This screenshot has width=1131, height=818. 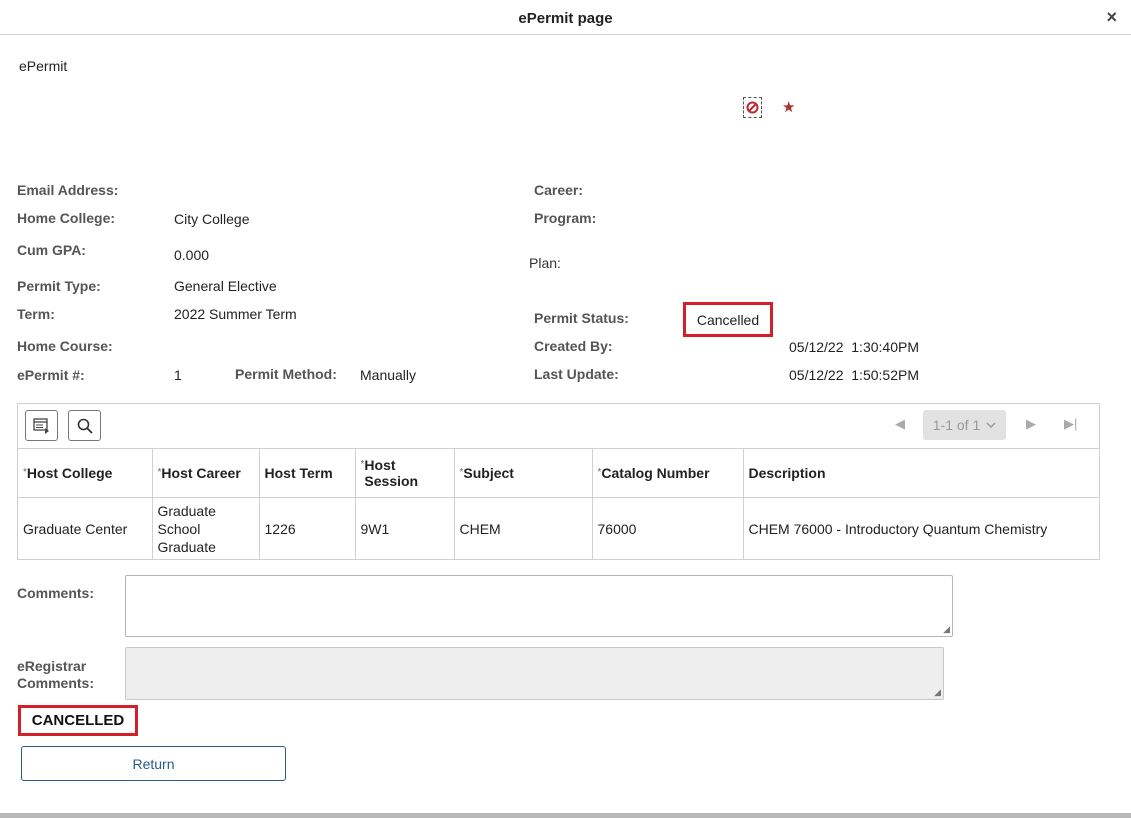 I want to click on cell-subject: CHEM, so click(x=523, y=528).